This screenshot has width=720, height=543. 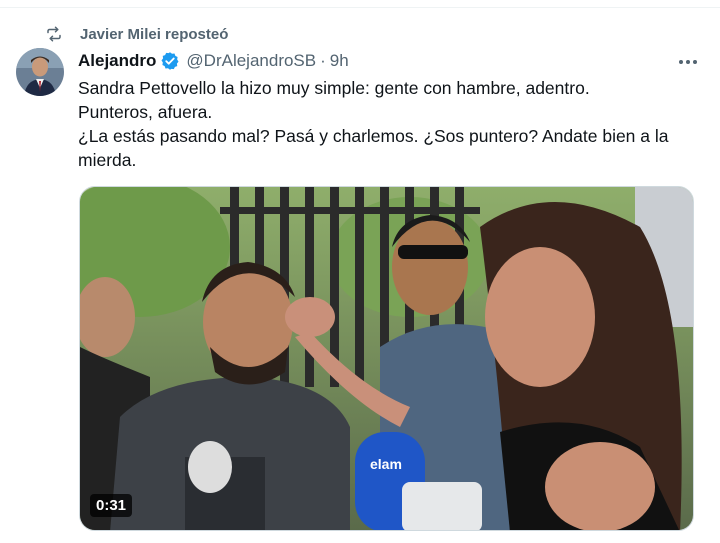 I want to click on microphone-brand: elam, so click(x=386, y=464).